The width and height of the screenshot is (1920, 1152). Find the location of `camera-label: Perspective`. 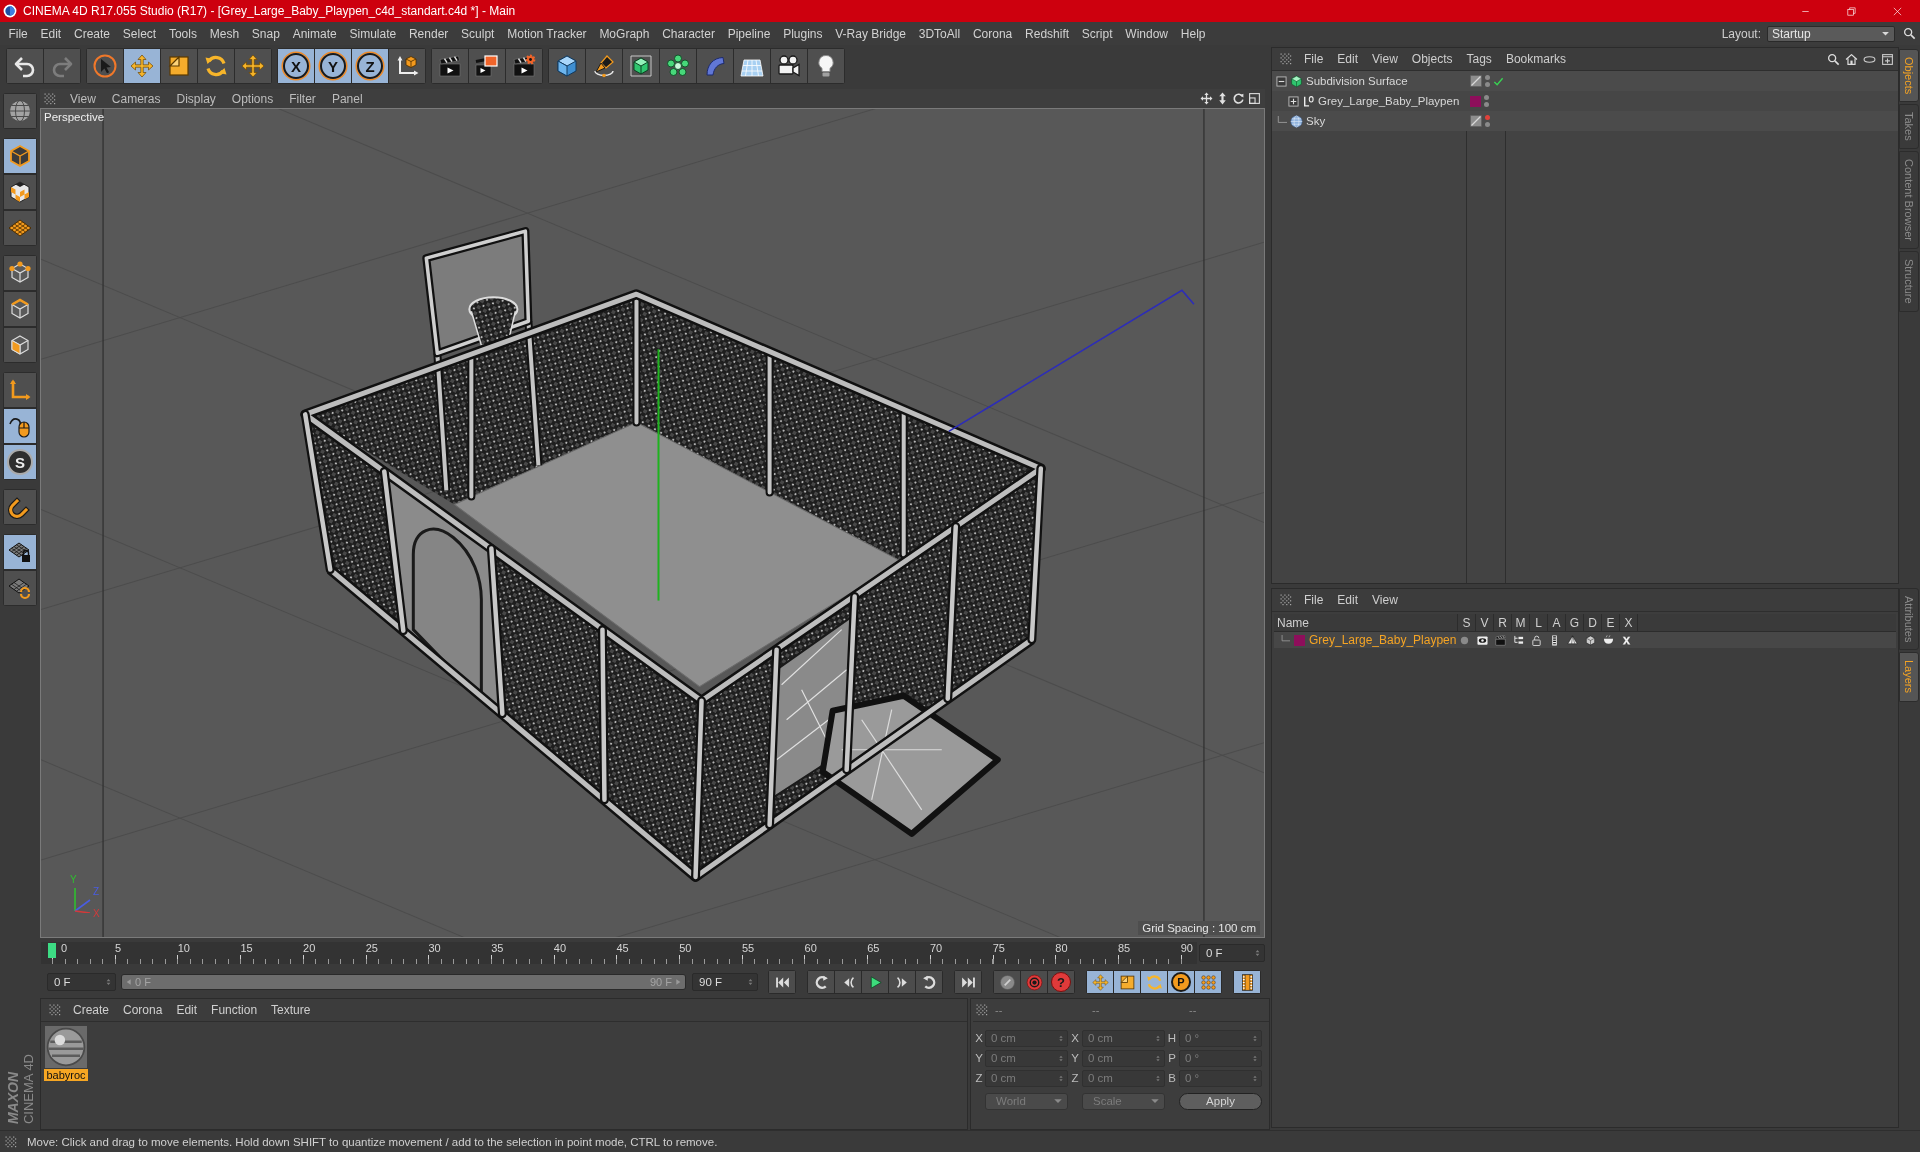

camera-label: Perspective is located at coordinates (74, 117).